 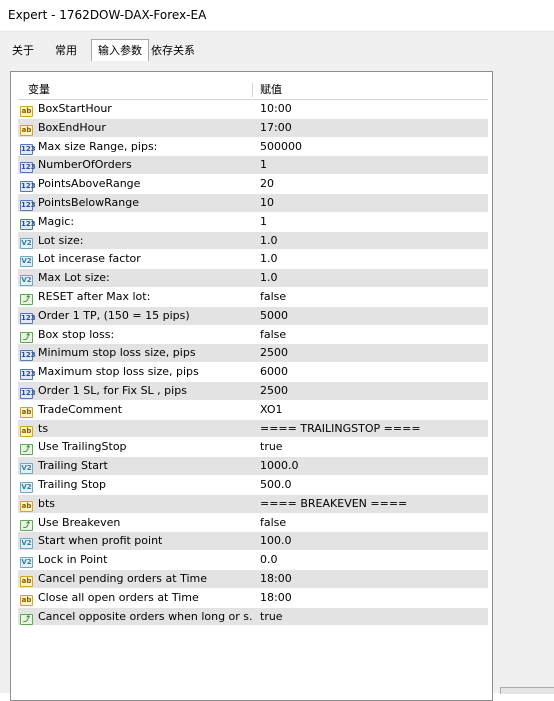 I want to click on parameter-row: 123 PointsBelowRange 10, so click(x=253, y=203).